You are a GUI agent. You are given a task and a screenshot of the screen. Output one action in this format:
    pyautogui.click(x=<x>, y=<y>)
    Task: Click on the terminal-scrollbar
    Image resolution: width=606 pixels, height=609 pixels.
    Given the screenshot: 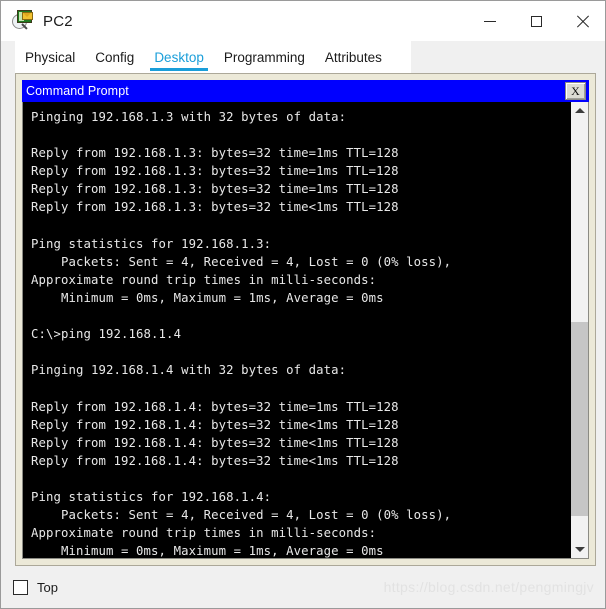 What is the action you would take?
    pyautogui.click(x=579, y=330)
    